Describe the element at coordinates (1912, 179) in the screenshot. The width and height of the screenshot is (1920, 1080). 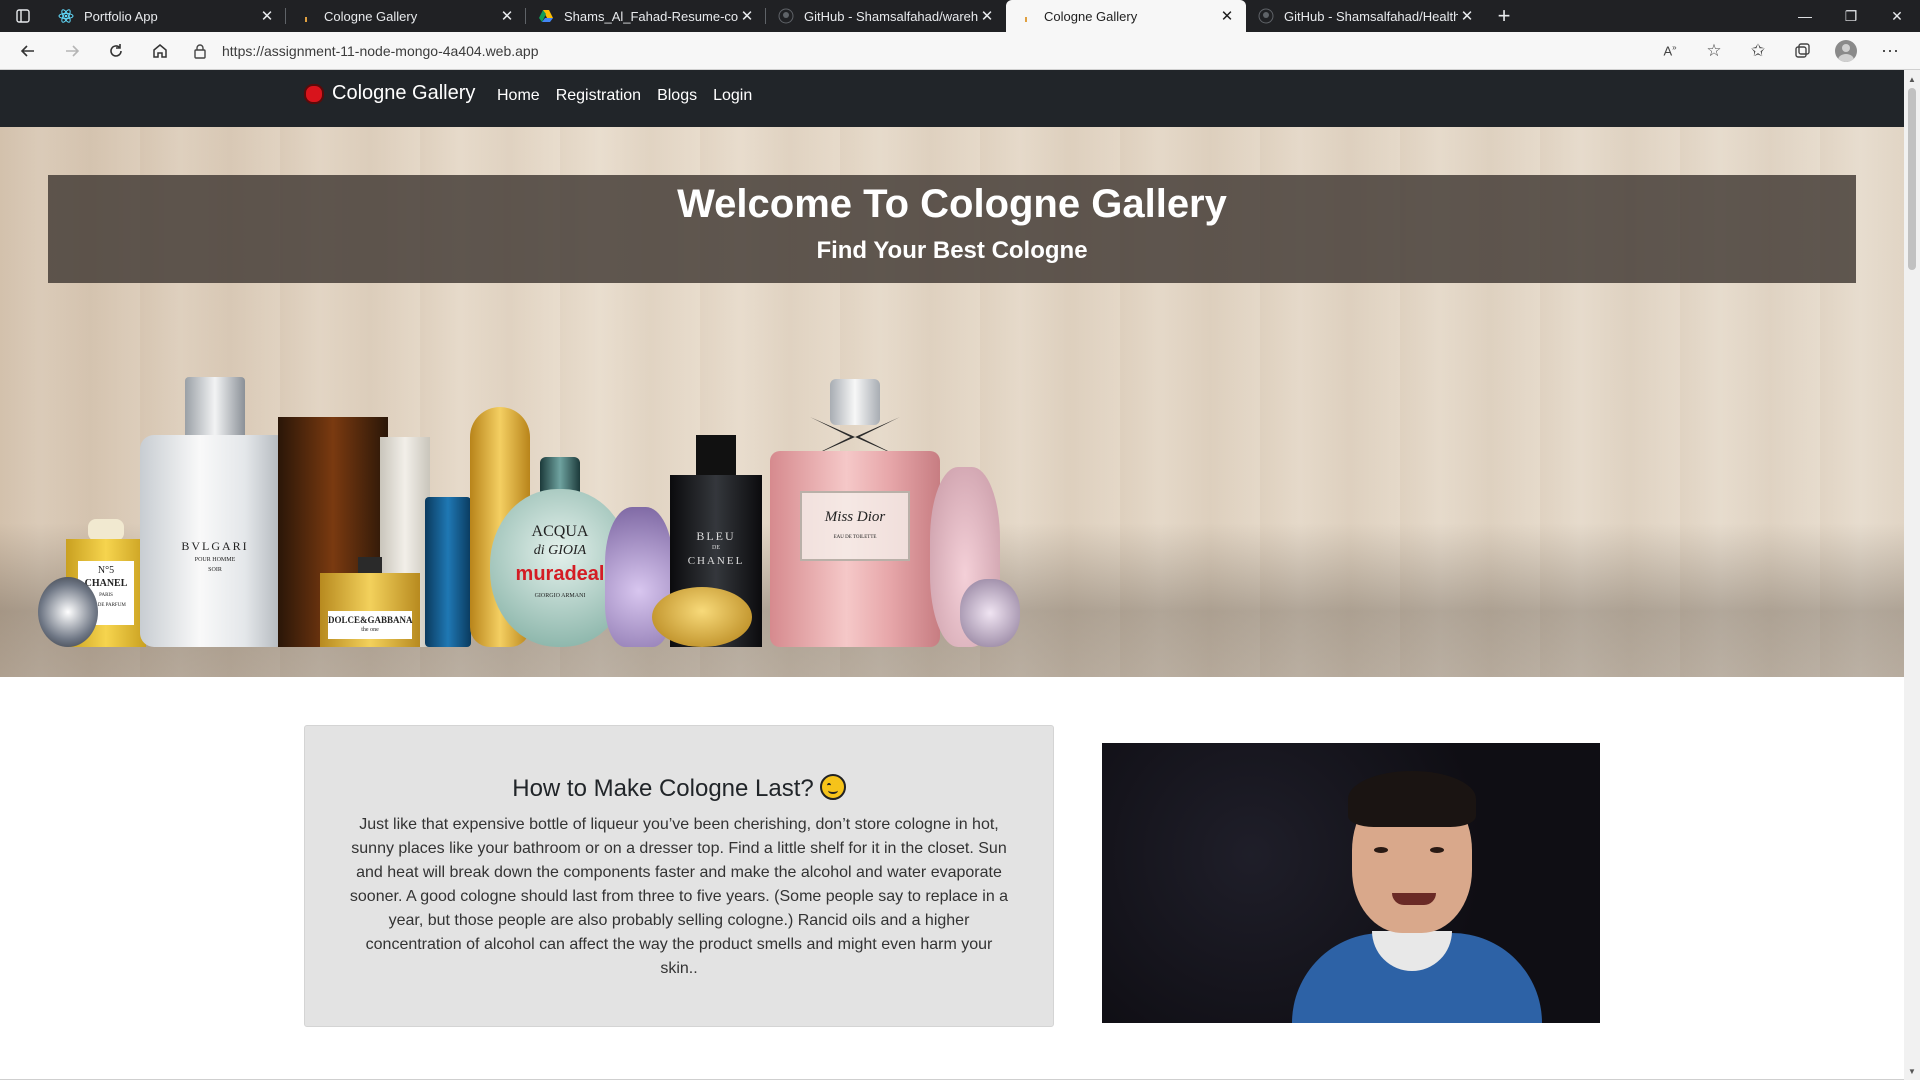
I see `scrollbar-thumb` at that location.